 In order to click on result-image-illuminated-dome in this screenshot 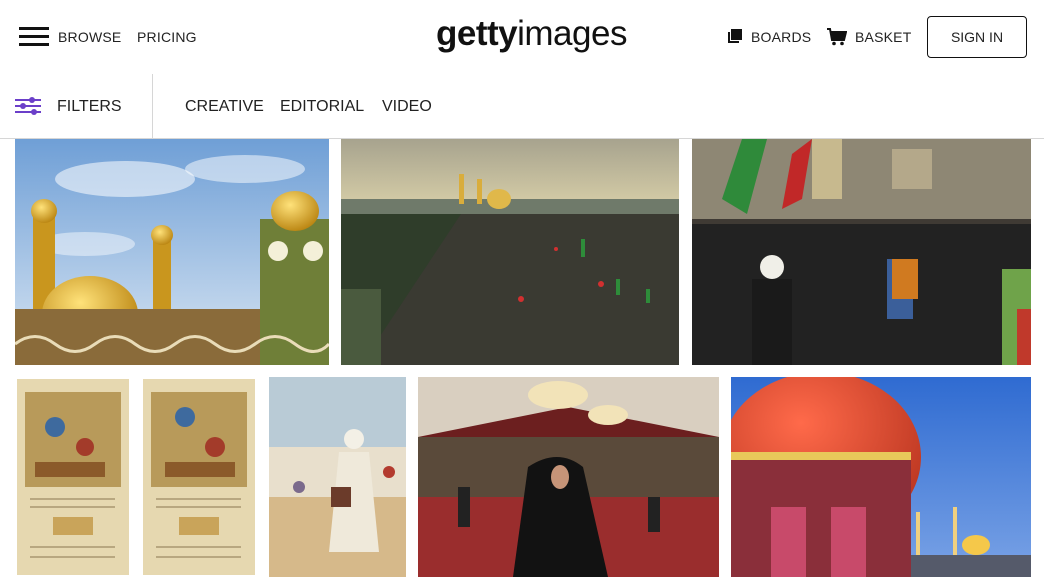, I will do `click(881, 477)`.